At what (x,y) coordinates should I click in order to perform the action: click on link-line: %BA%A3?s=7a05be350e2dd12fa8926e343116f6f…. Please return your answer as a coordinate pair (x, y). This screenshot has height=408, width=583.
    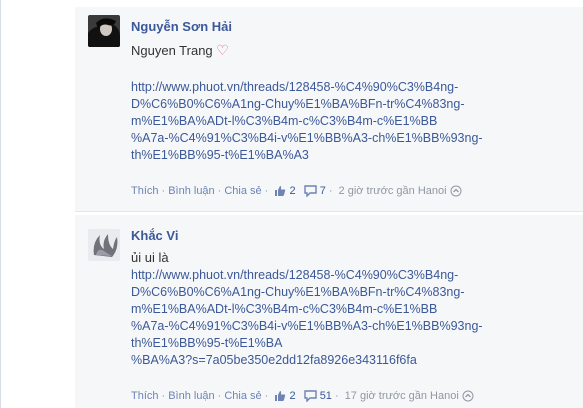
    Looking at the image, I should click on (274, 360).